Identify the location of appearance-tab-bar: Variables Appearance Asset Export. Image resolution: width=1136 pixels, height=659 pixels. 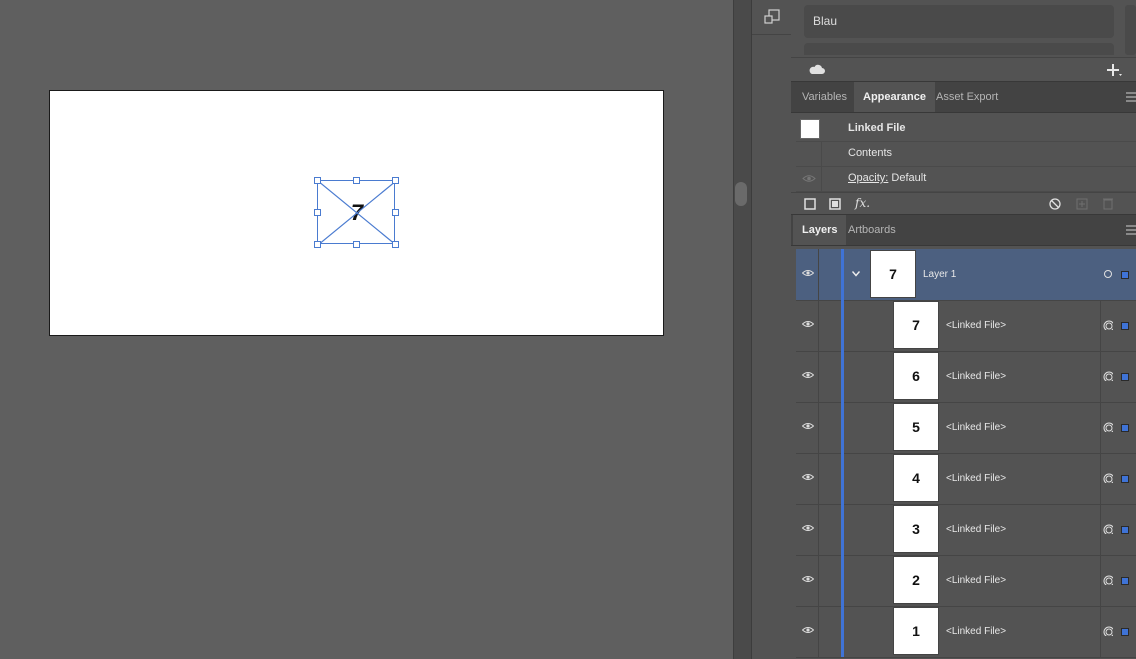
(963, 97).